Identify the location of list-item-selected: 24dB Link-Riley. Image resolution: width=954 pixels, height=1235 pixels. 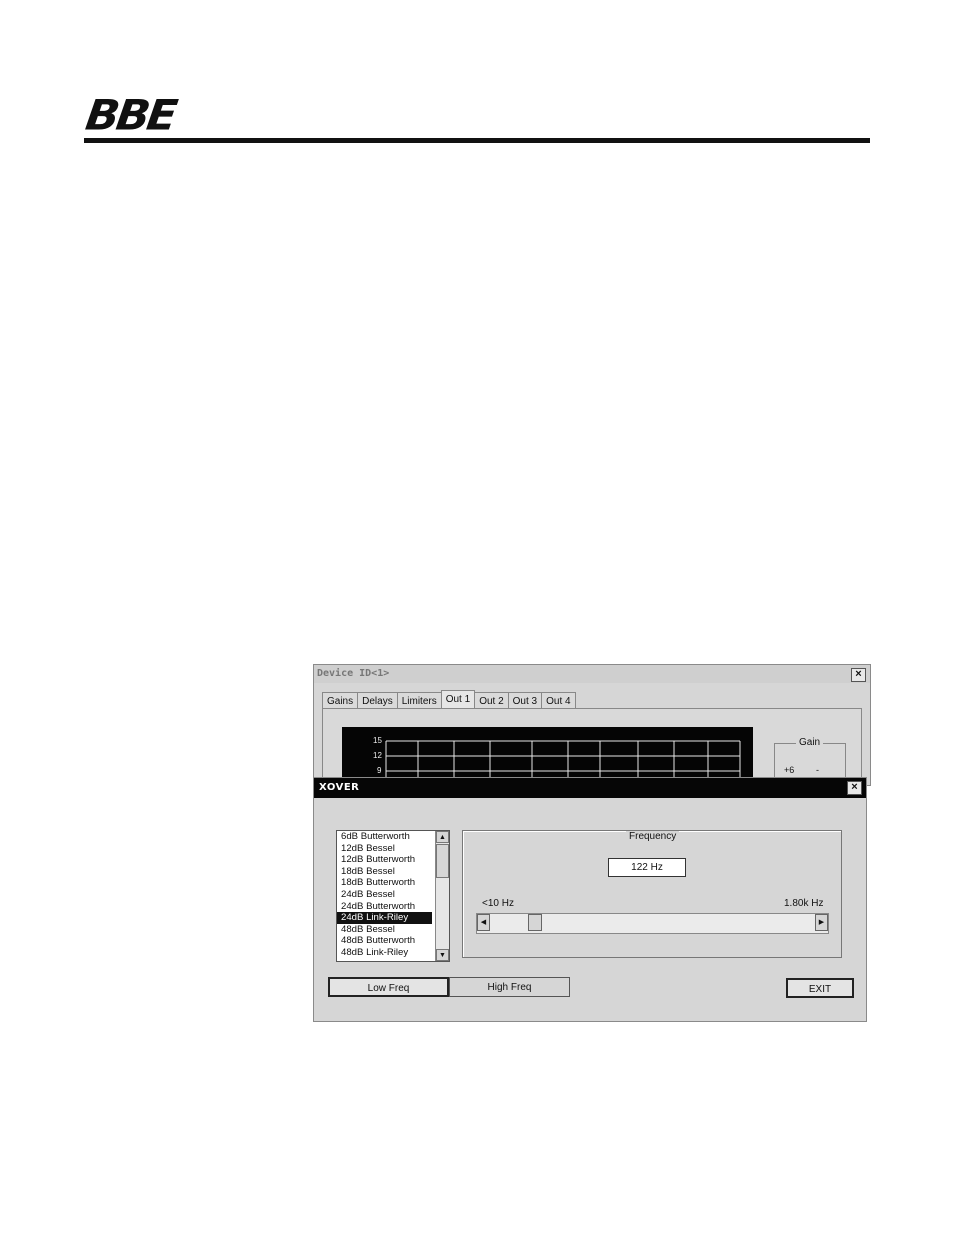
(384, 918).